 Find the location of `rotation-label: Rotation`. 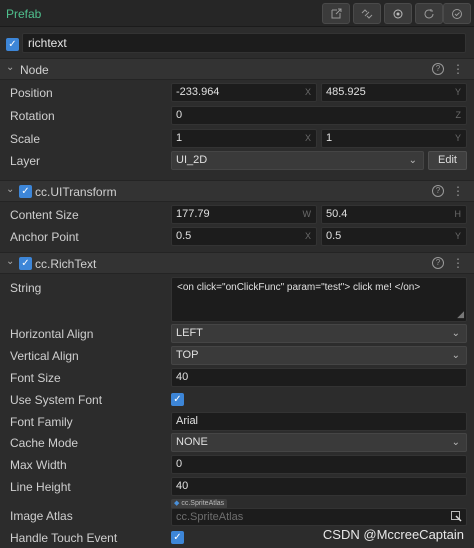

rotation-label: Rotation is located at coordinates (32, 116).